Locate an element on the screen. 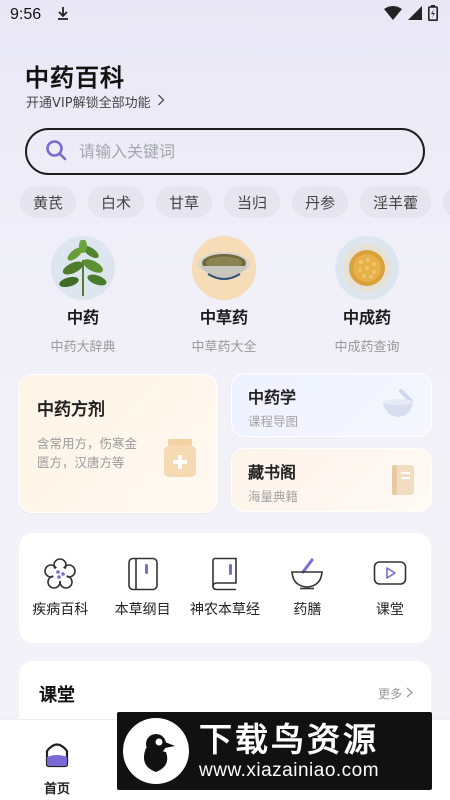 The height and width of the screenshot is (800, 450). bird-logo-icon is located at coordinates (156, 751).